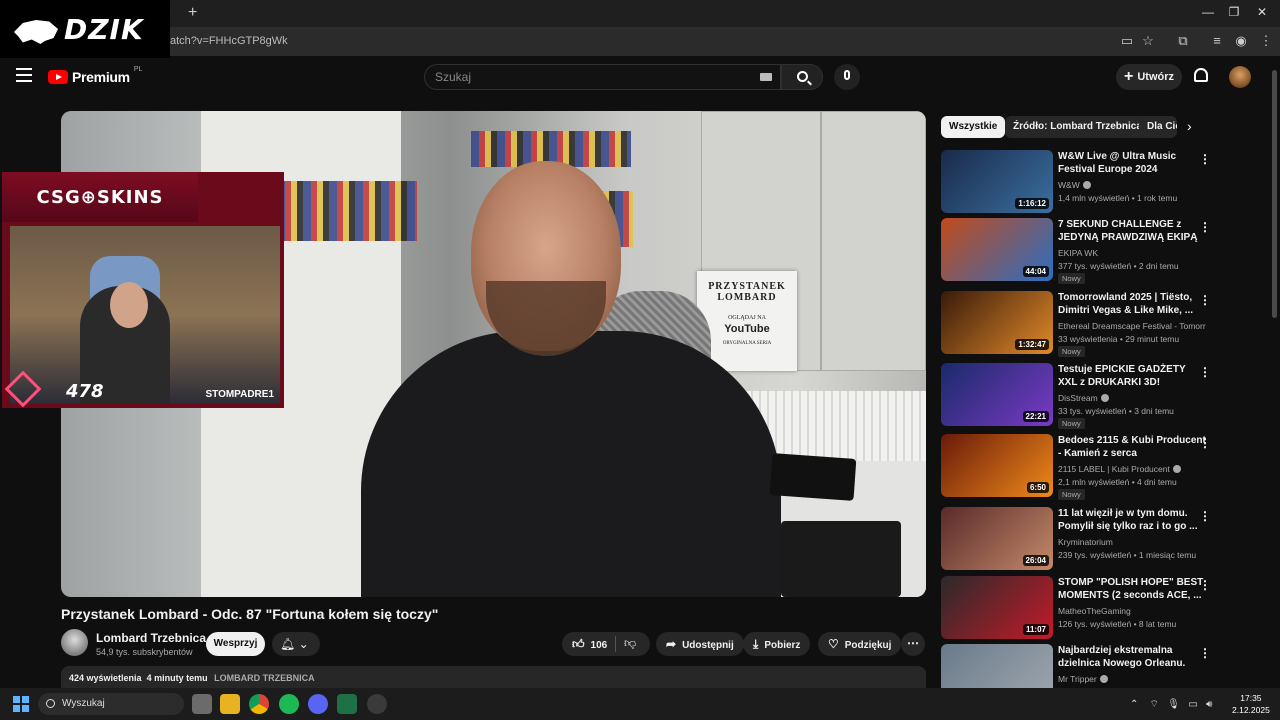  I want to click on cabinet-right, so click(873, 241).